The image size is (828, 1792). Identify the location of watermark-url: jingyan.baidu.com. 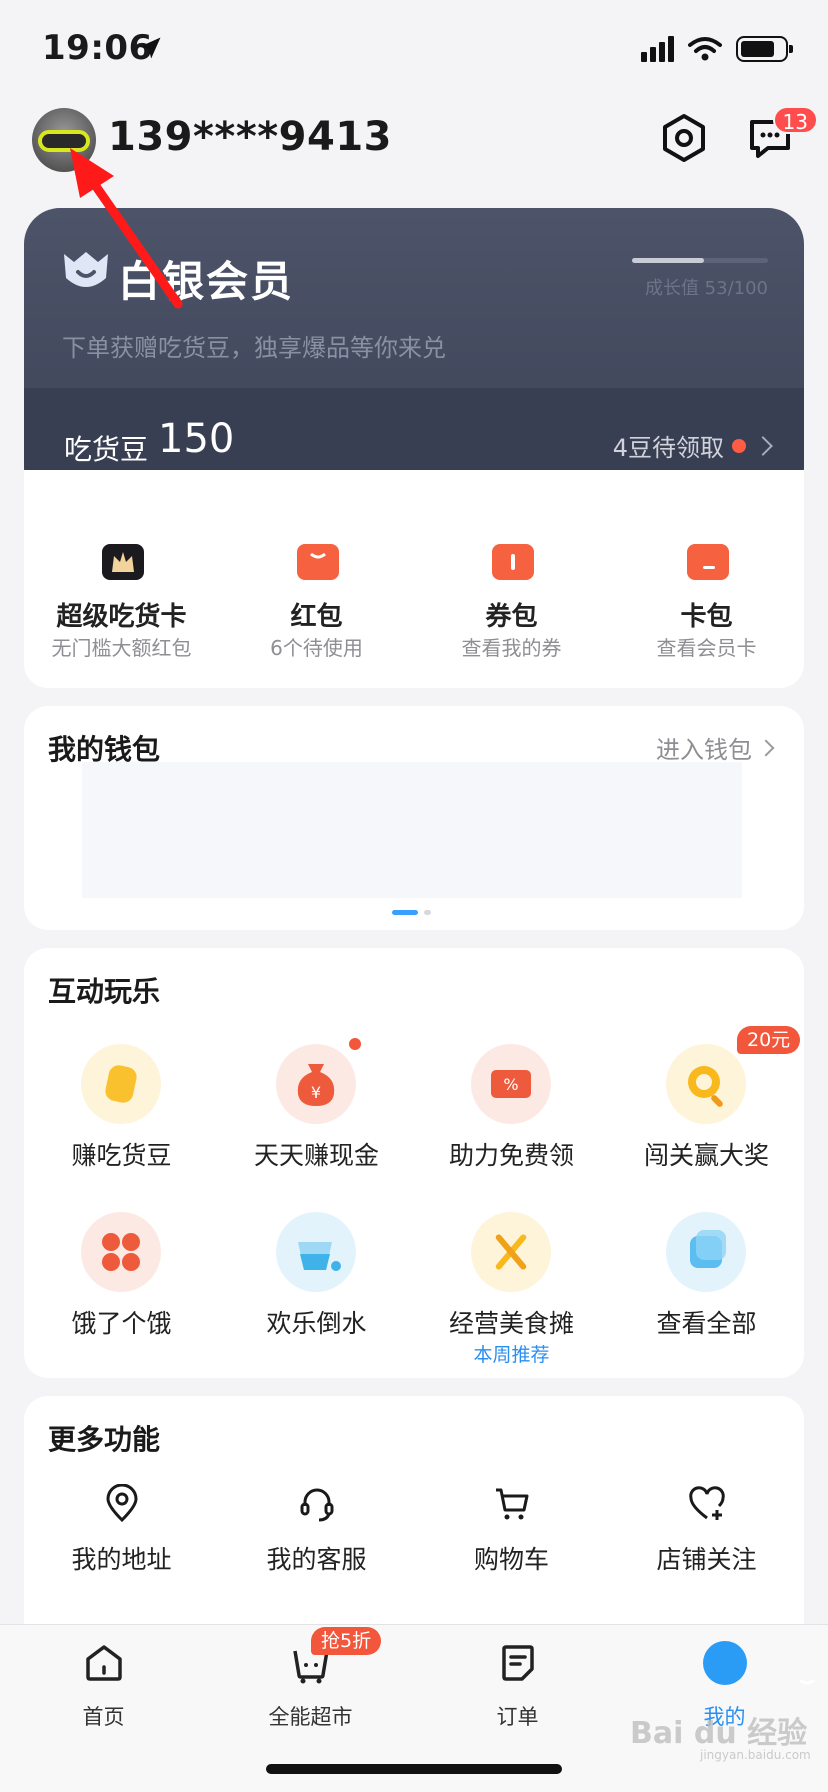
(755, 1755).